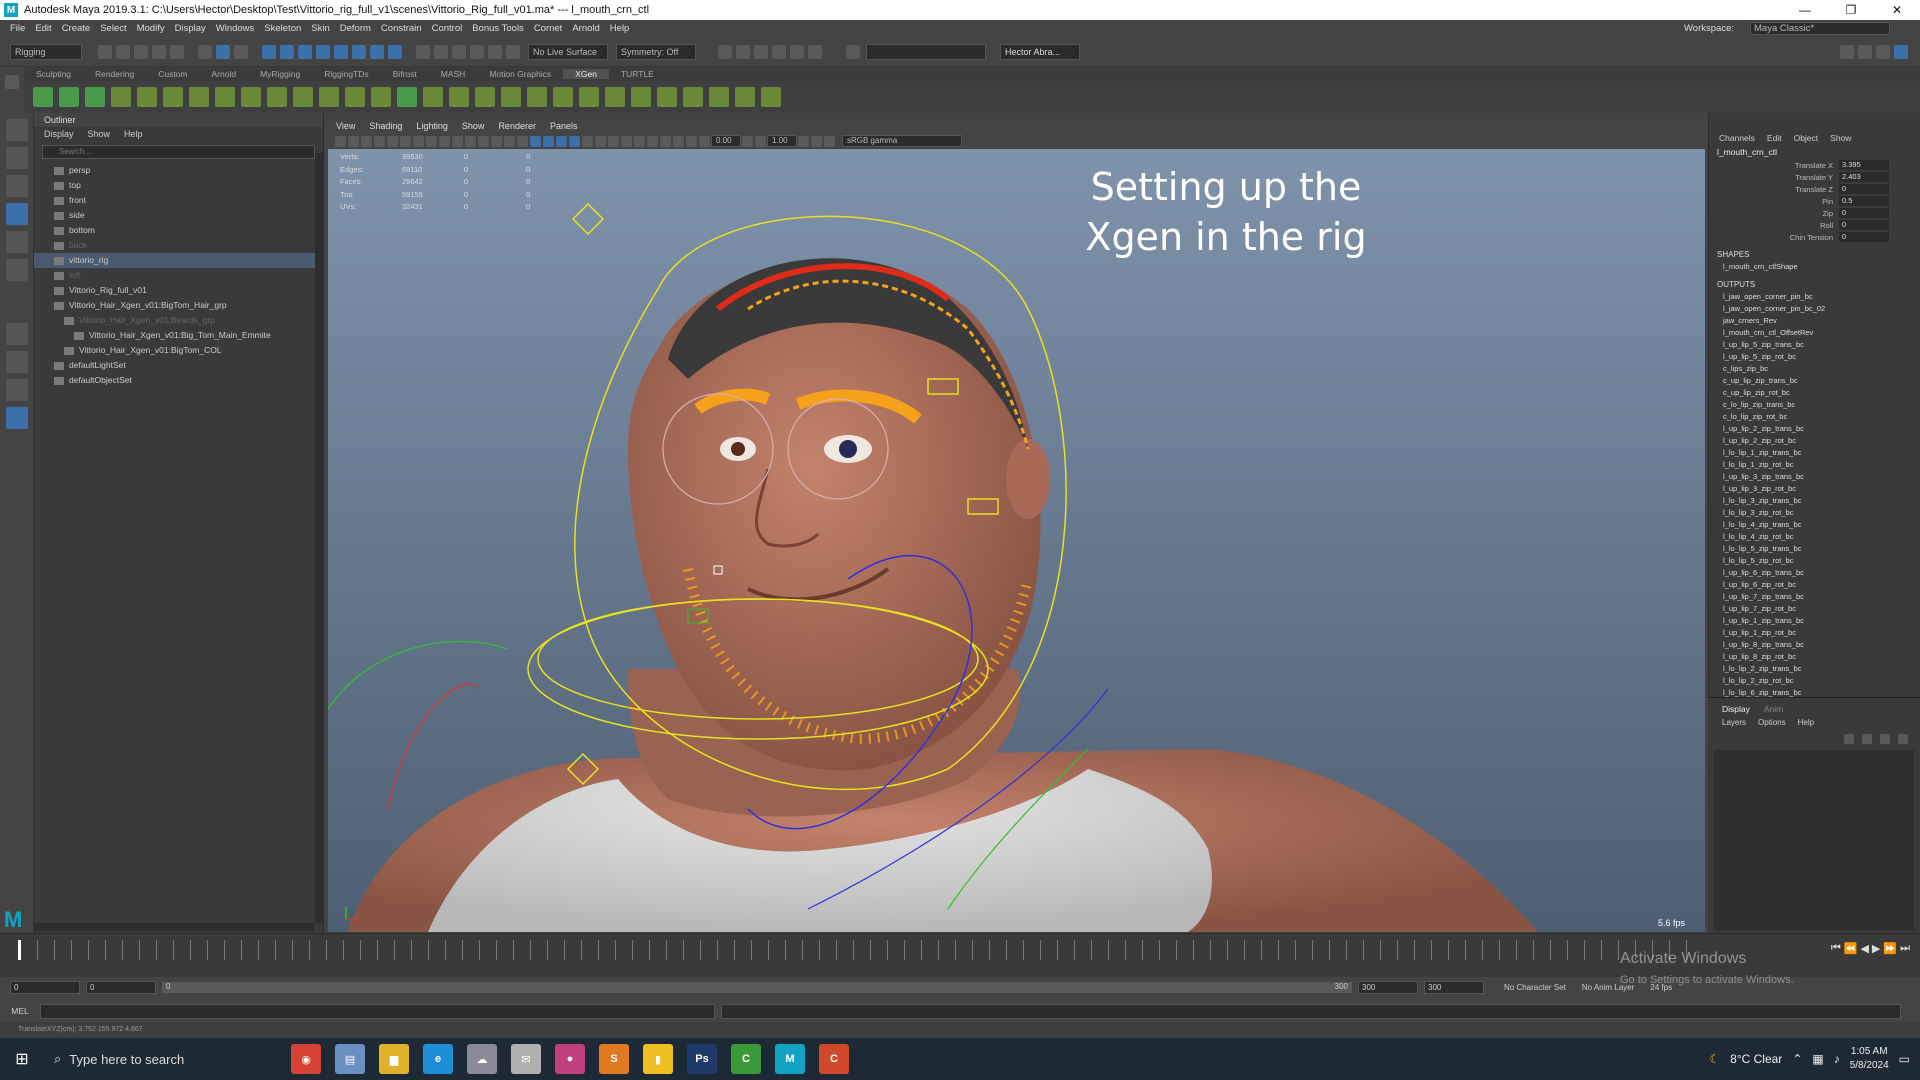 The height and width of the screenshot is (1080, 1920). What do you see at coordinates (173, 97) in the screenshot?
I see `xgen-sculpt-icon` at bounding box center [173, 97].